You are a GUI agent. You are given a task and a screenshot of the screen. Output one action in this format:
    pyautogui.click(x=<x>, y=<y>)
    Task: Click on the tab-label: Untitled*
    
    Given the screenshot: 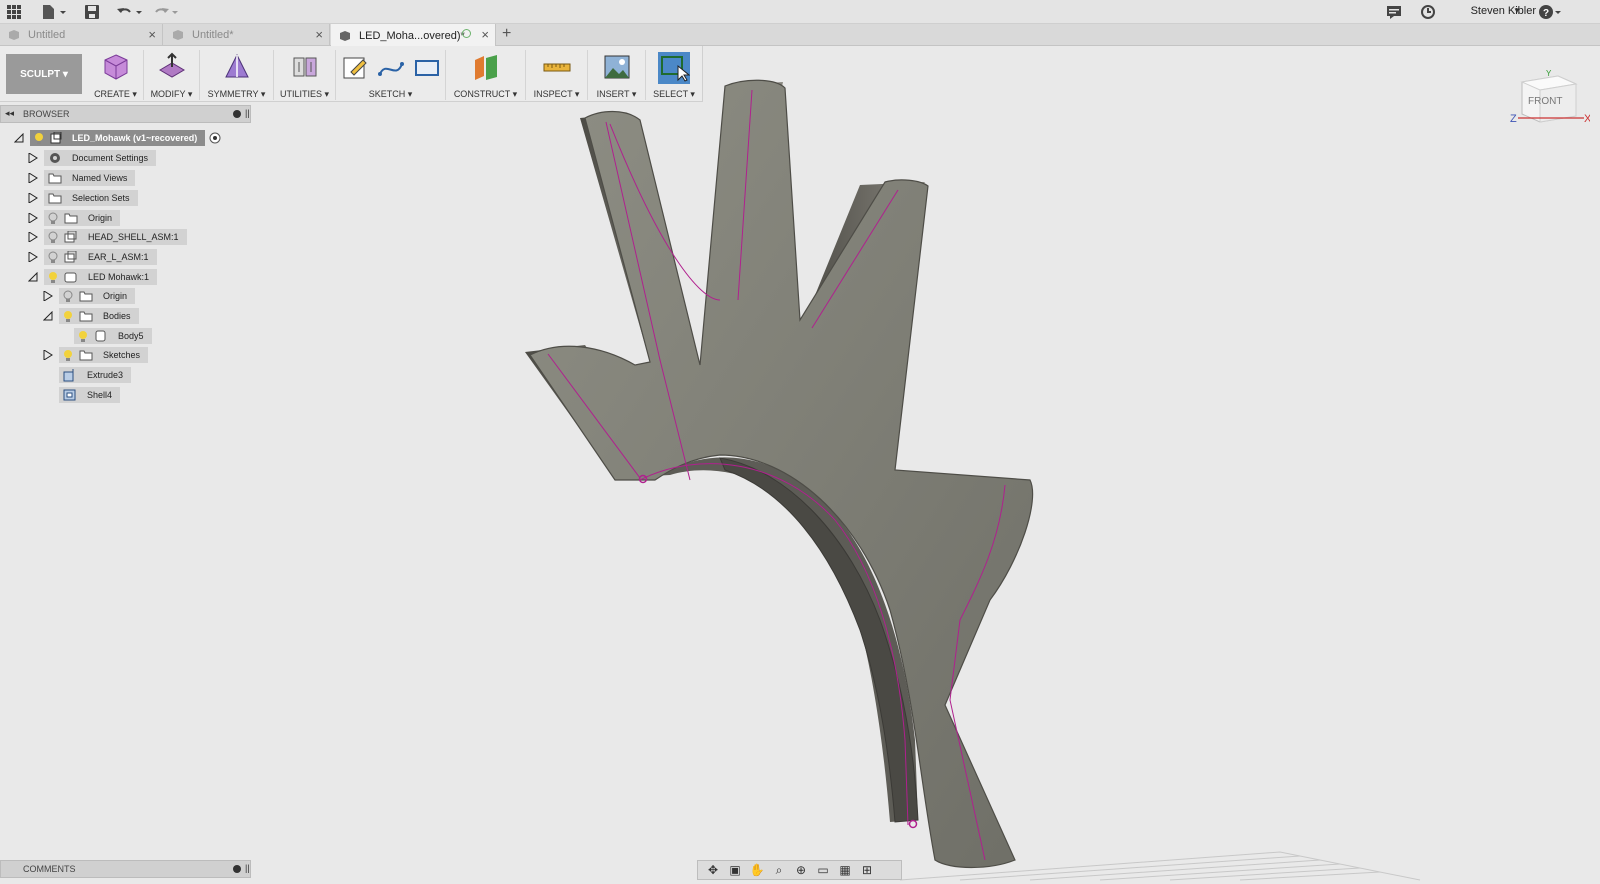 What is the action you would take?
    pyautogui.click(x=213, y=35)
    